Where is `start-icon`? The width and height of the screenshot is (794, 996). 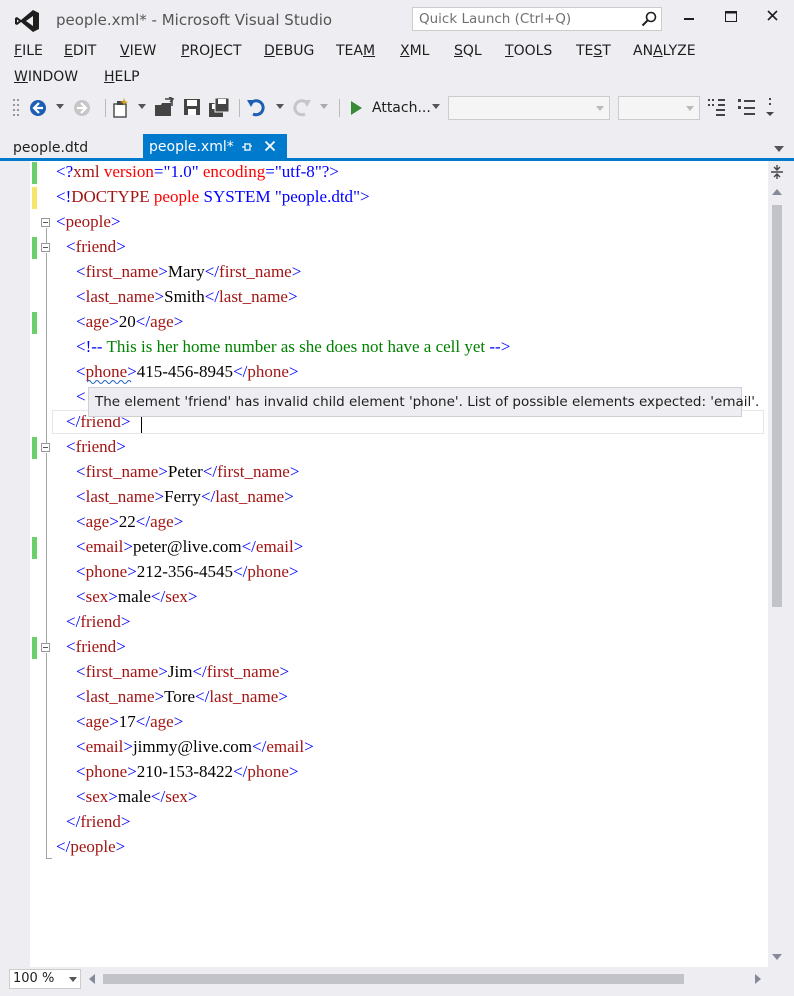 start-icon is located at coordinates (356, 108).